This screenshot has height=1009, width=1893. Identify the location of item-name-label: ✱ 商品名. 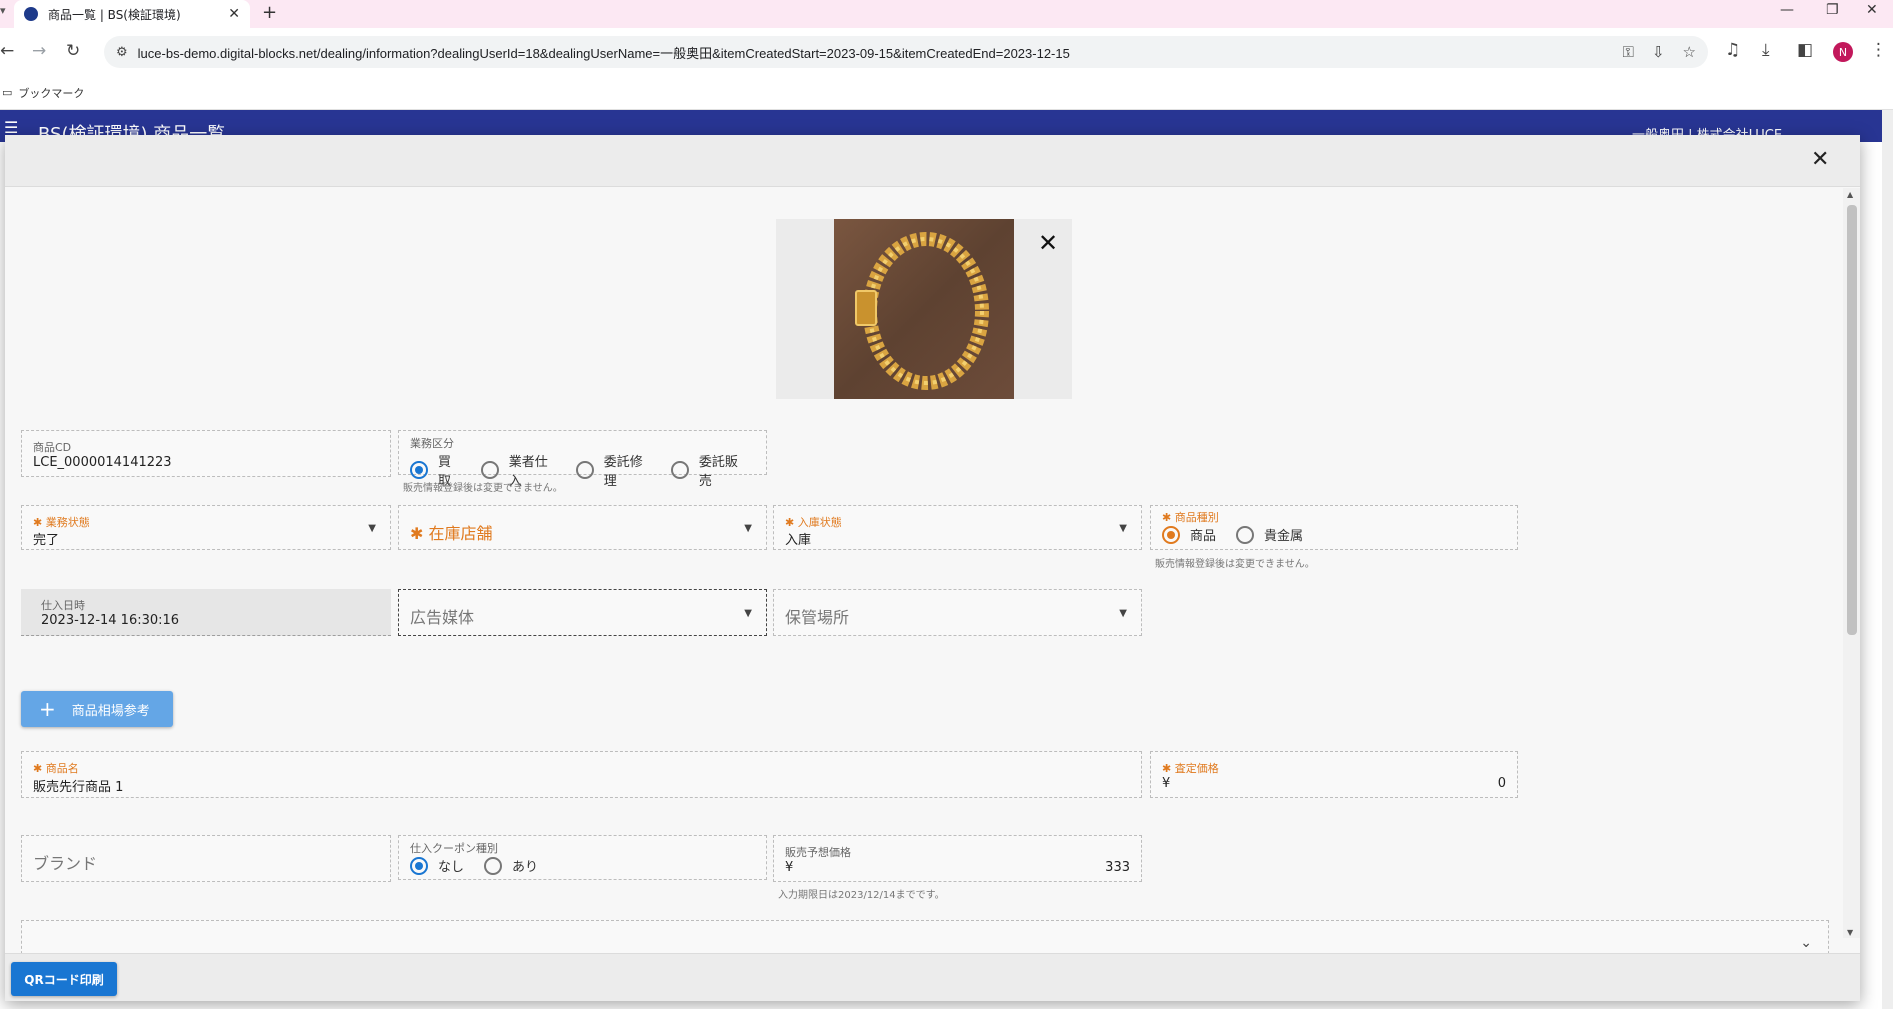
(56, 768).